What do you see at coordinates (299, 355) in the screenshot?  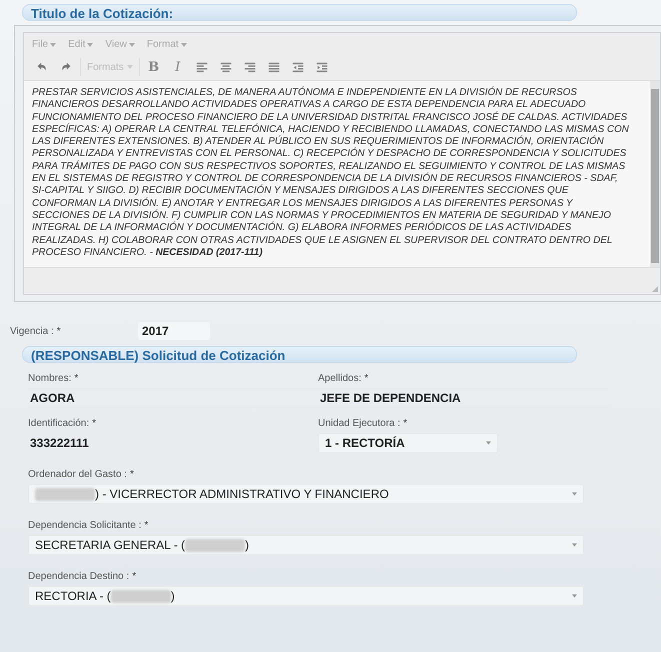 I see `section-heading: (RESPONSABLE) Solicitud de Cotización` at bounding box center [299, 355].